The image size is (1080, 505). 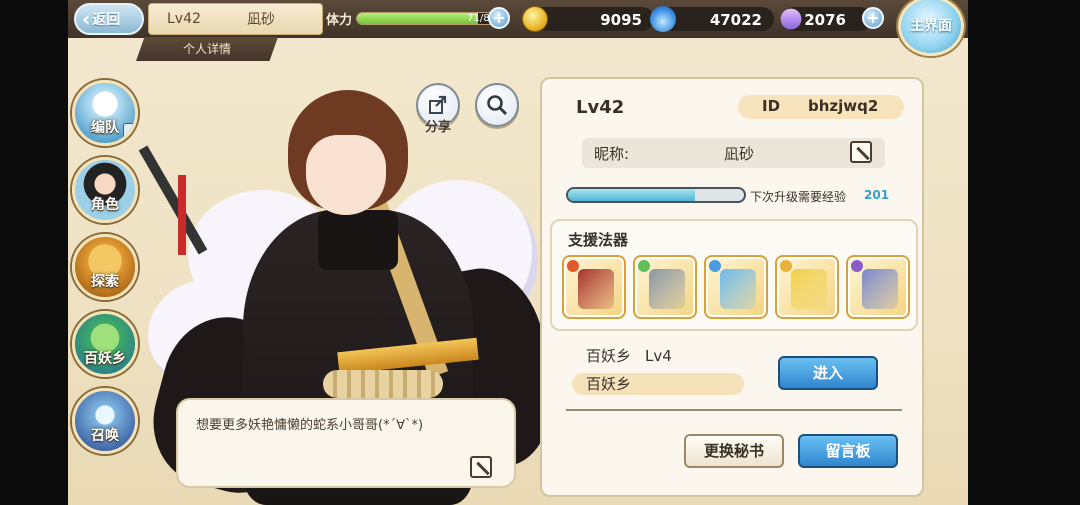 I want to click on add-stamina-button: +, so click(x=499, y=18).